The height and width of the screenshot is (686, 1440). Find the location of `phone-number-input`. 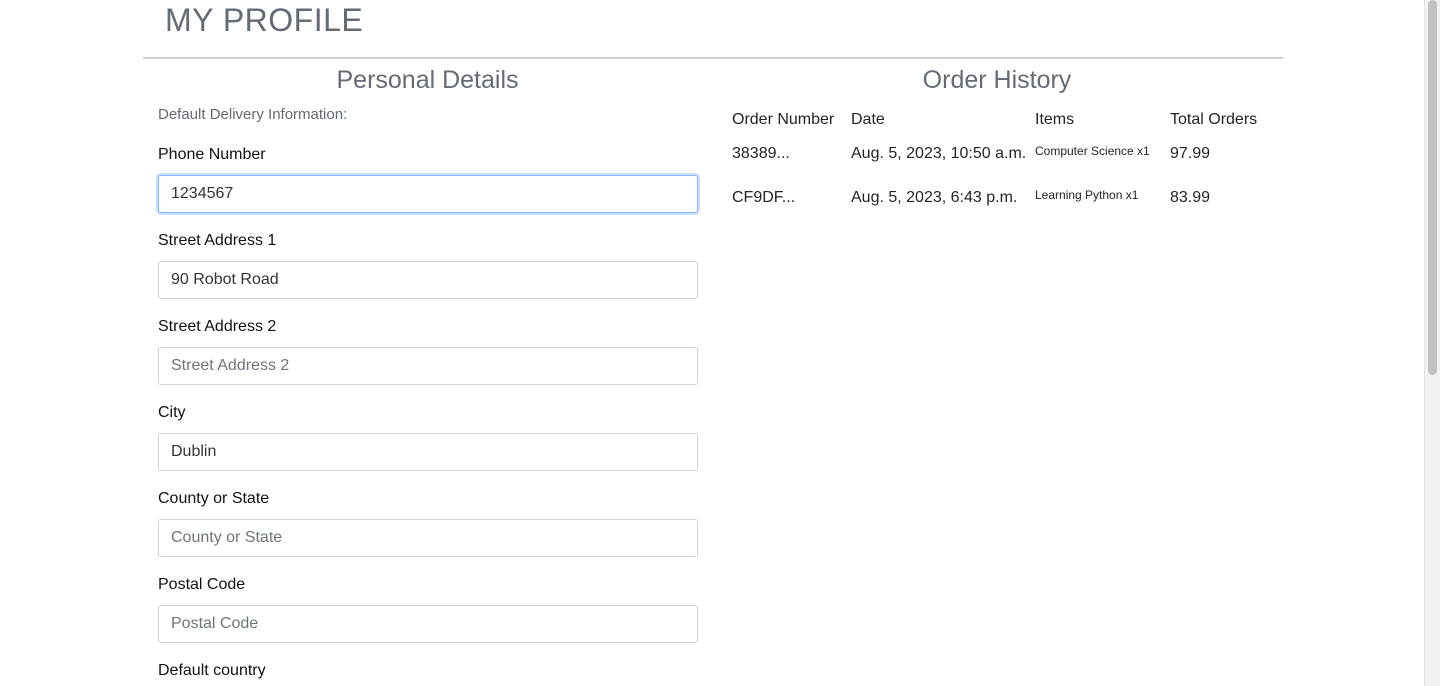

phone-number-input is located at coordinates (428, 194).